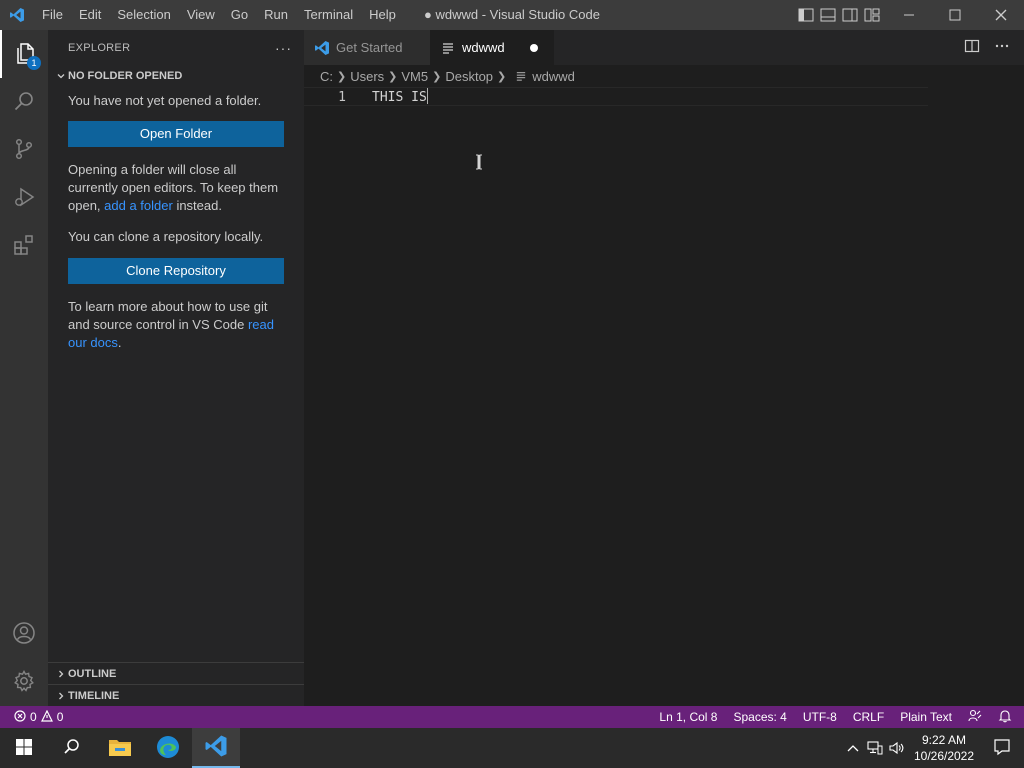 The height and width of the screenshot is (768, 1024). I want to click on layout-controls, so click(839, 15).